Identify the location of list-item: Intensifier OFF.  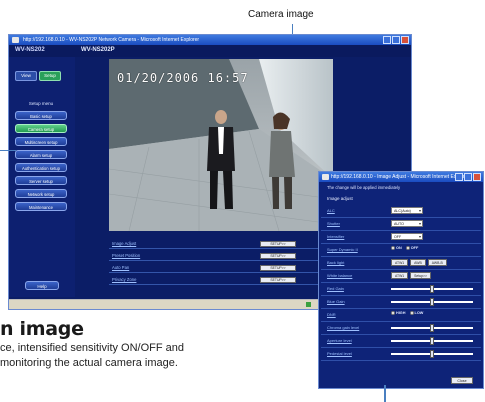
(401, 237).